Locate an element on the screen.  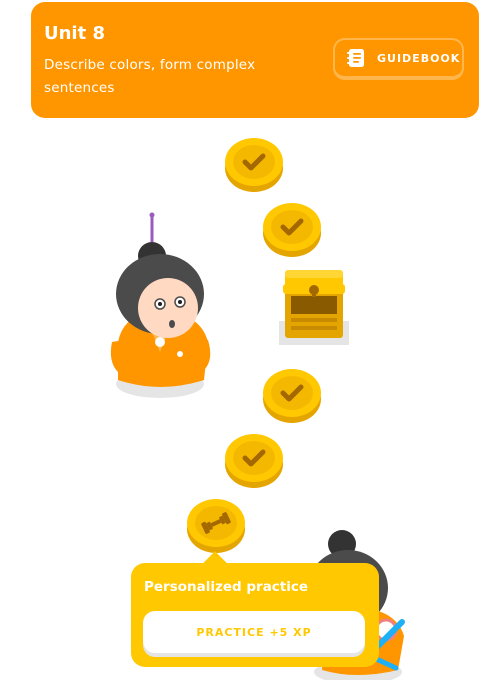
practice-button: PRACTICE +5 XP is located at coordinates (254, 632).